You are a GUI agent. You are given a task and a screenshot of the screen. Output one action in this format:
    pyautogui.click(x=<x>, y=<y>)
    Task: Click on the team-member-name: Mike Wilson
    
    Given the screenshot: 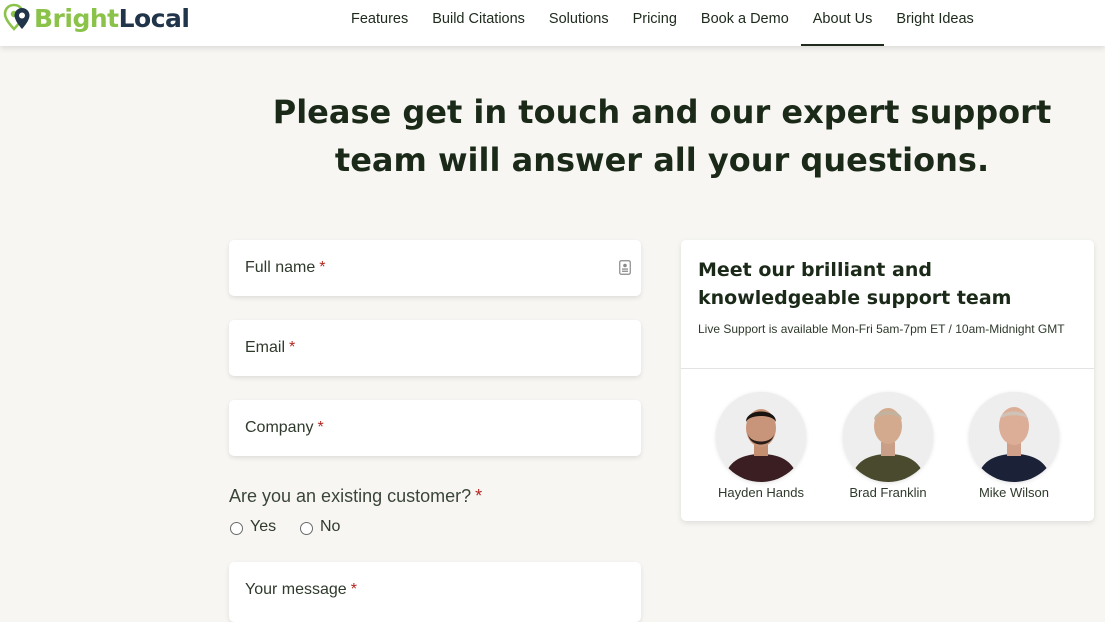 What is the action you would take?
    pyautogui.click(x=1014, y=492)
    